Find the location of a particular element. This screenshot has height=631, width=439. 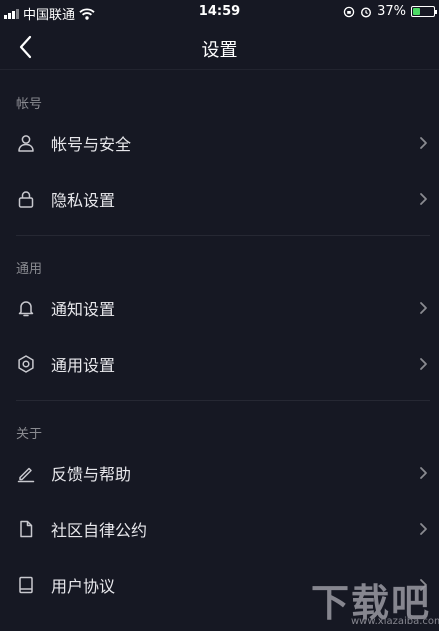

row-label: 社区自律公约 is located at coordinates (99, 530).